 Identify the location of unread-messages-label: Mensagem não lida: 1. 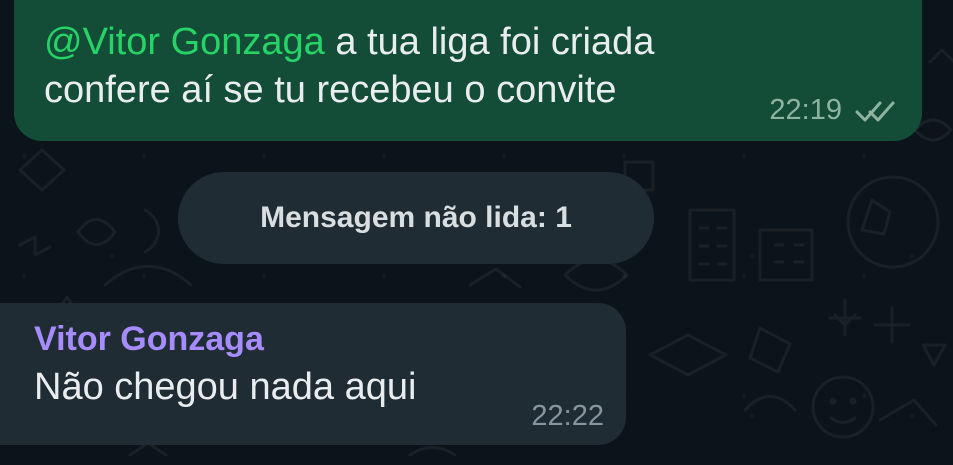
(416, 217).